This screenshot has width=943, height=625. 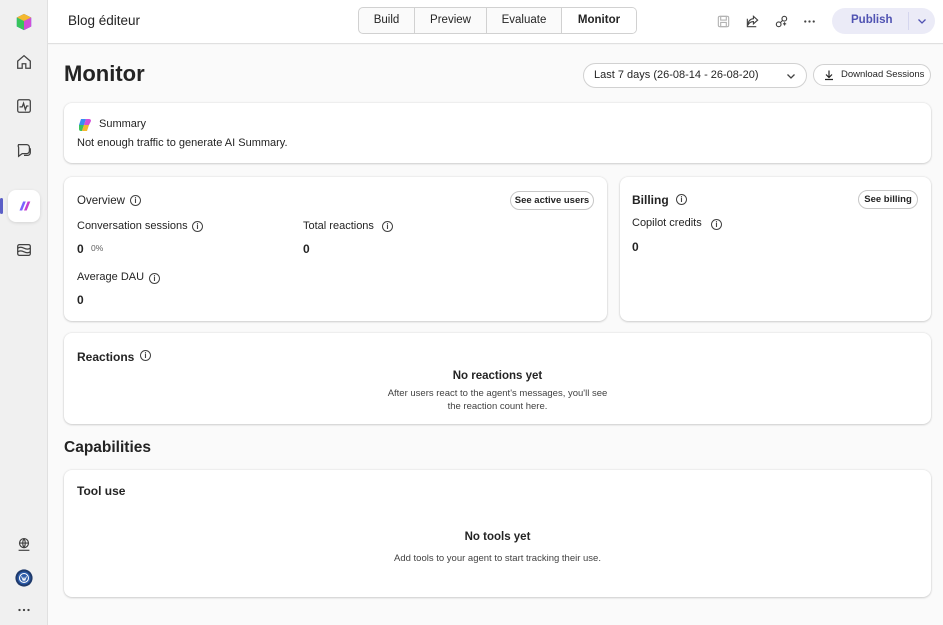 I want to click on download-icon, so click(x=829, y=75).